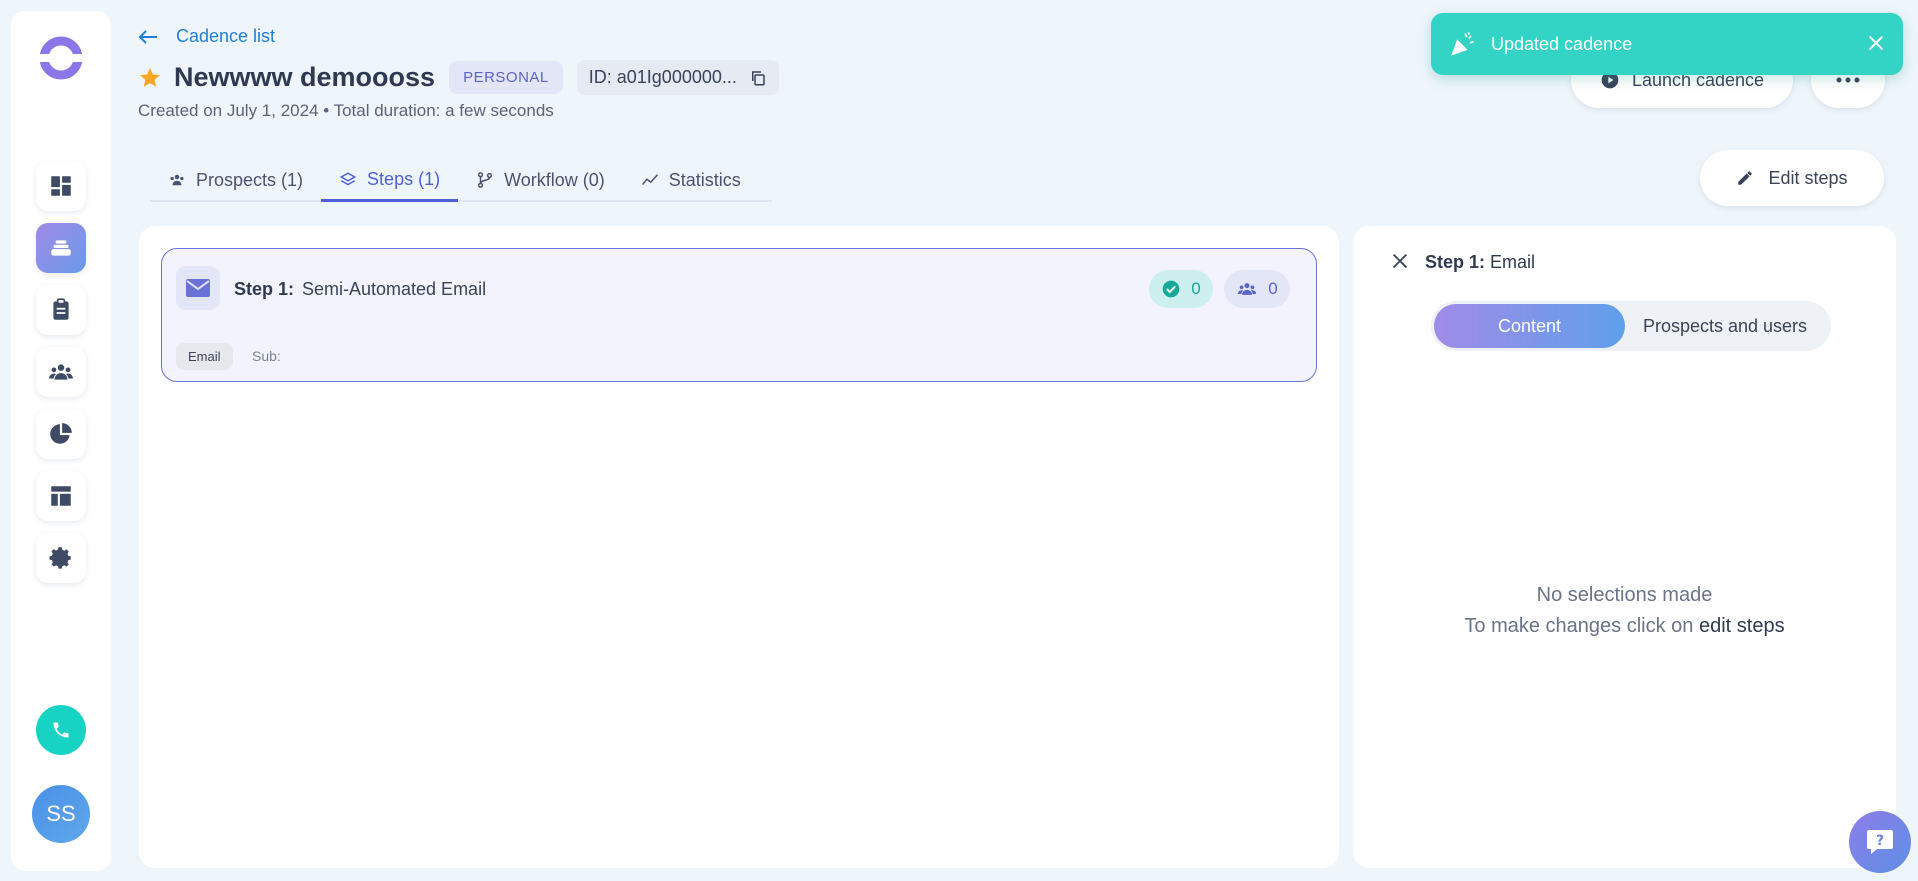 The width and height of the screenshot is (1918, 881). Describe the element at coordinates (61, 58) in the screenshot. I see `app-logo-icon` at that location.